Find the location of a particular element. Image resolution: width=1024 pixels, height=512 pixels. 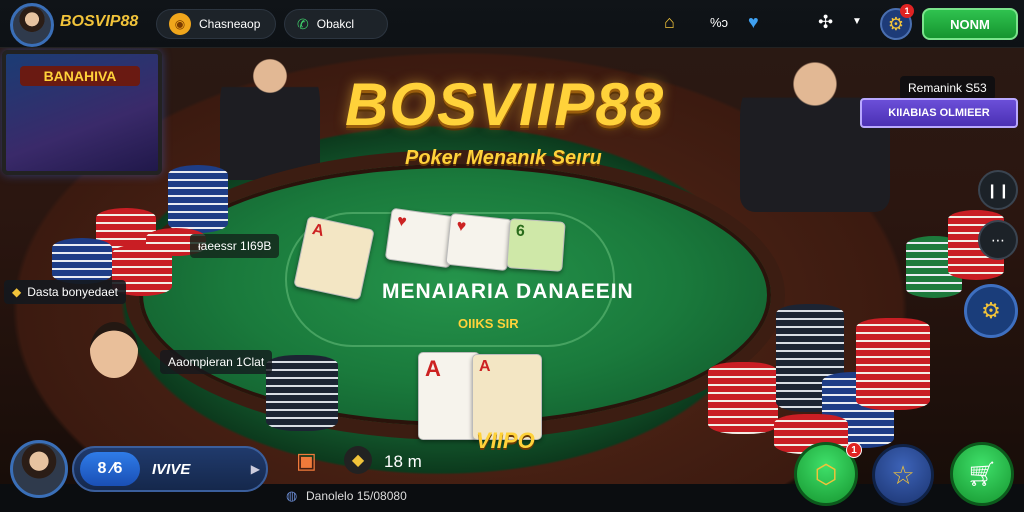

hero-logo: BOSVIIP88 is located at coordinates (505, 104).